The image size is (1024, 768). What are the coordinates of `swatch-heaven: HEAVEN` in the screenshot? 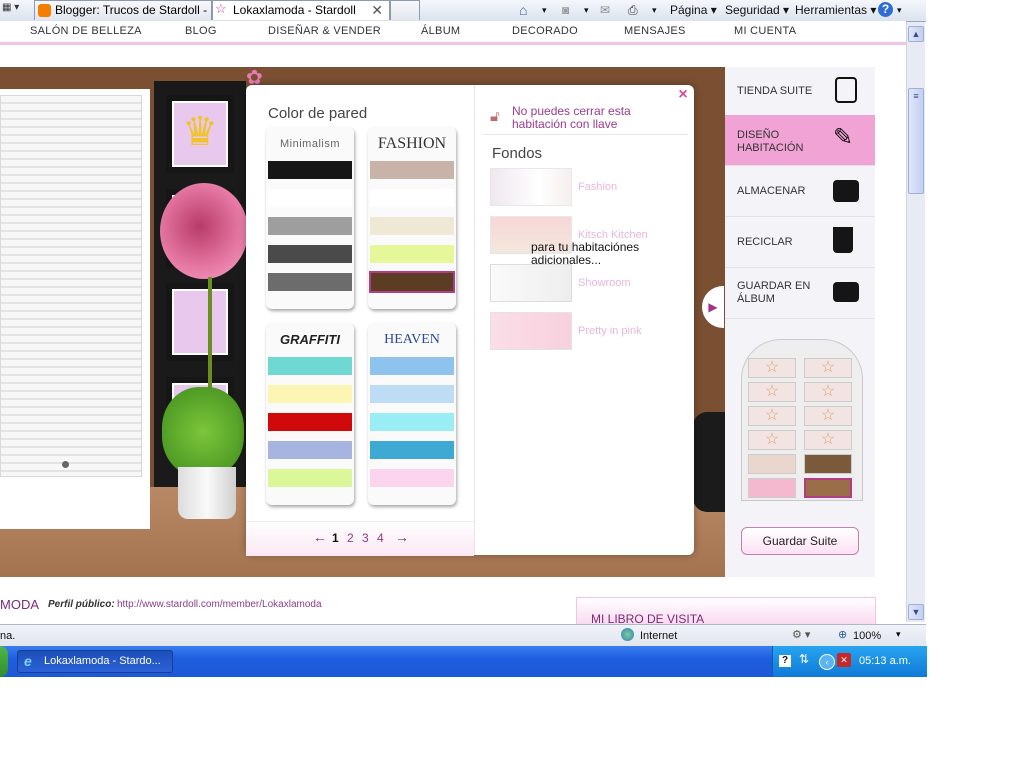 It's located at (412, 414).